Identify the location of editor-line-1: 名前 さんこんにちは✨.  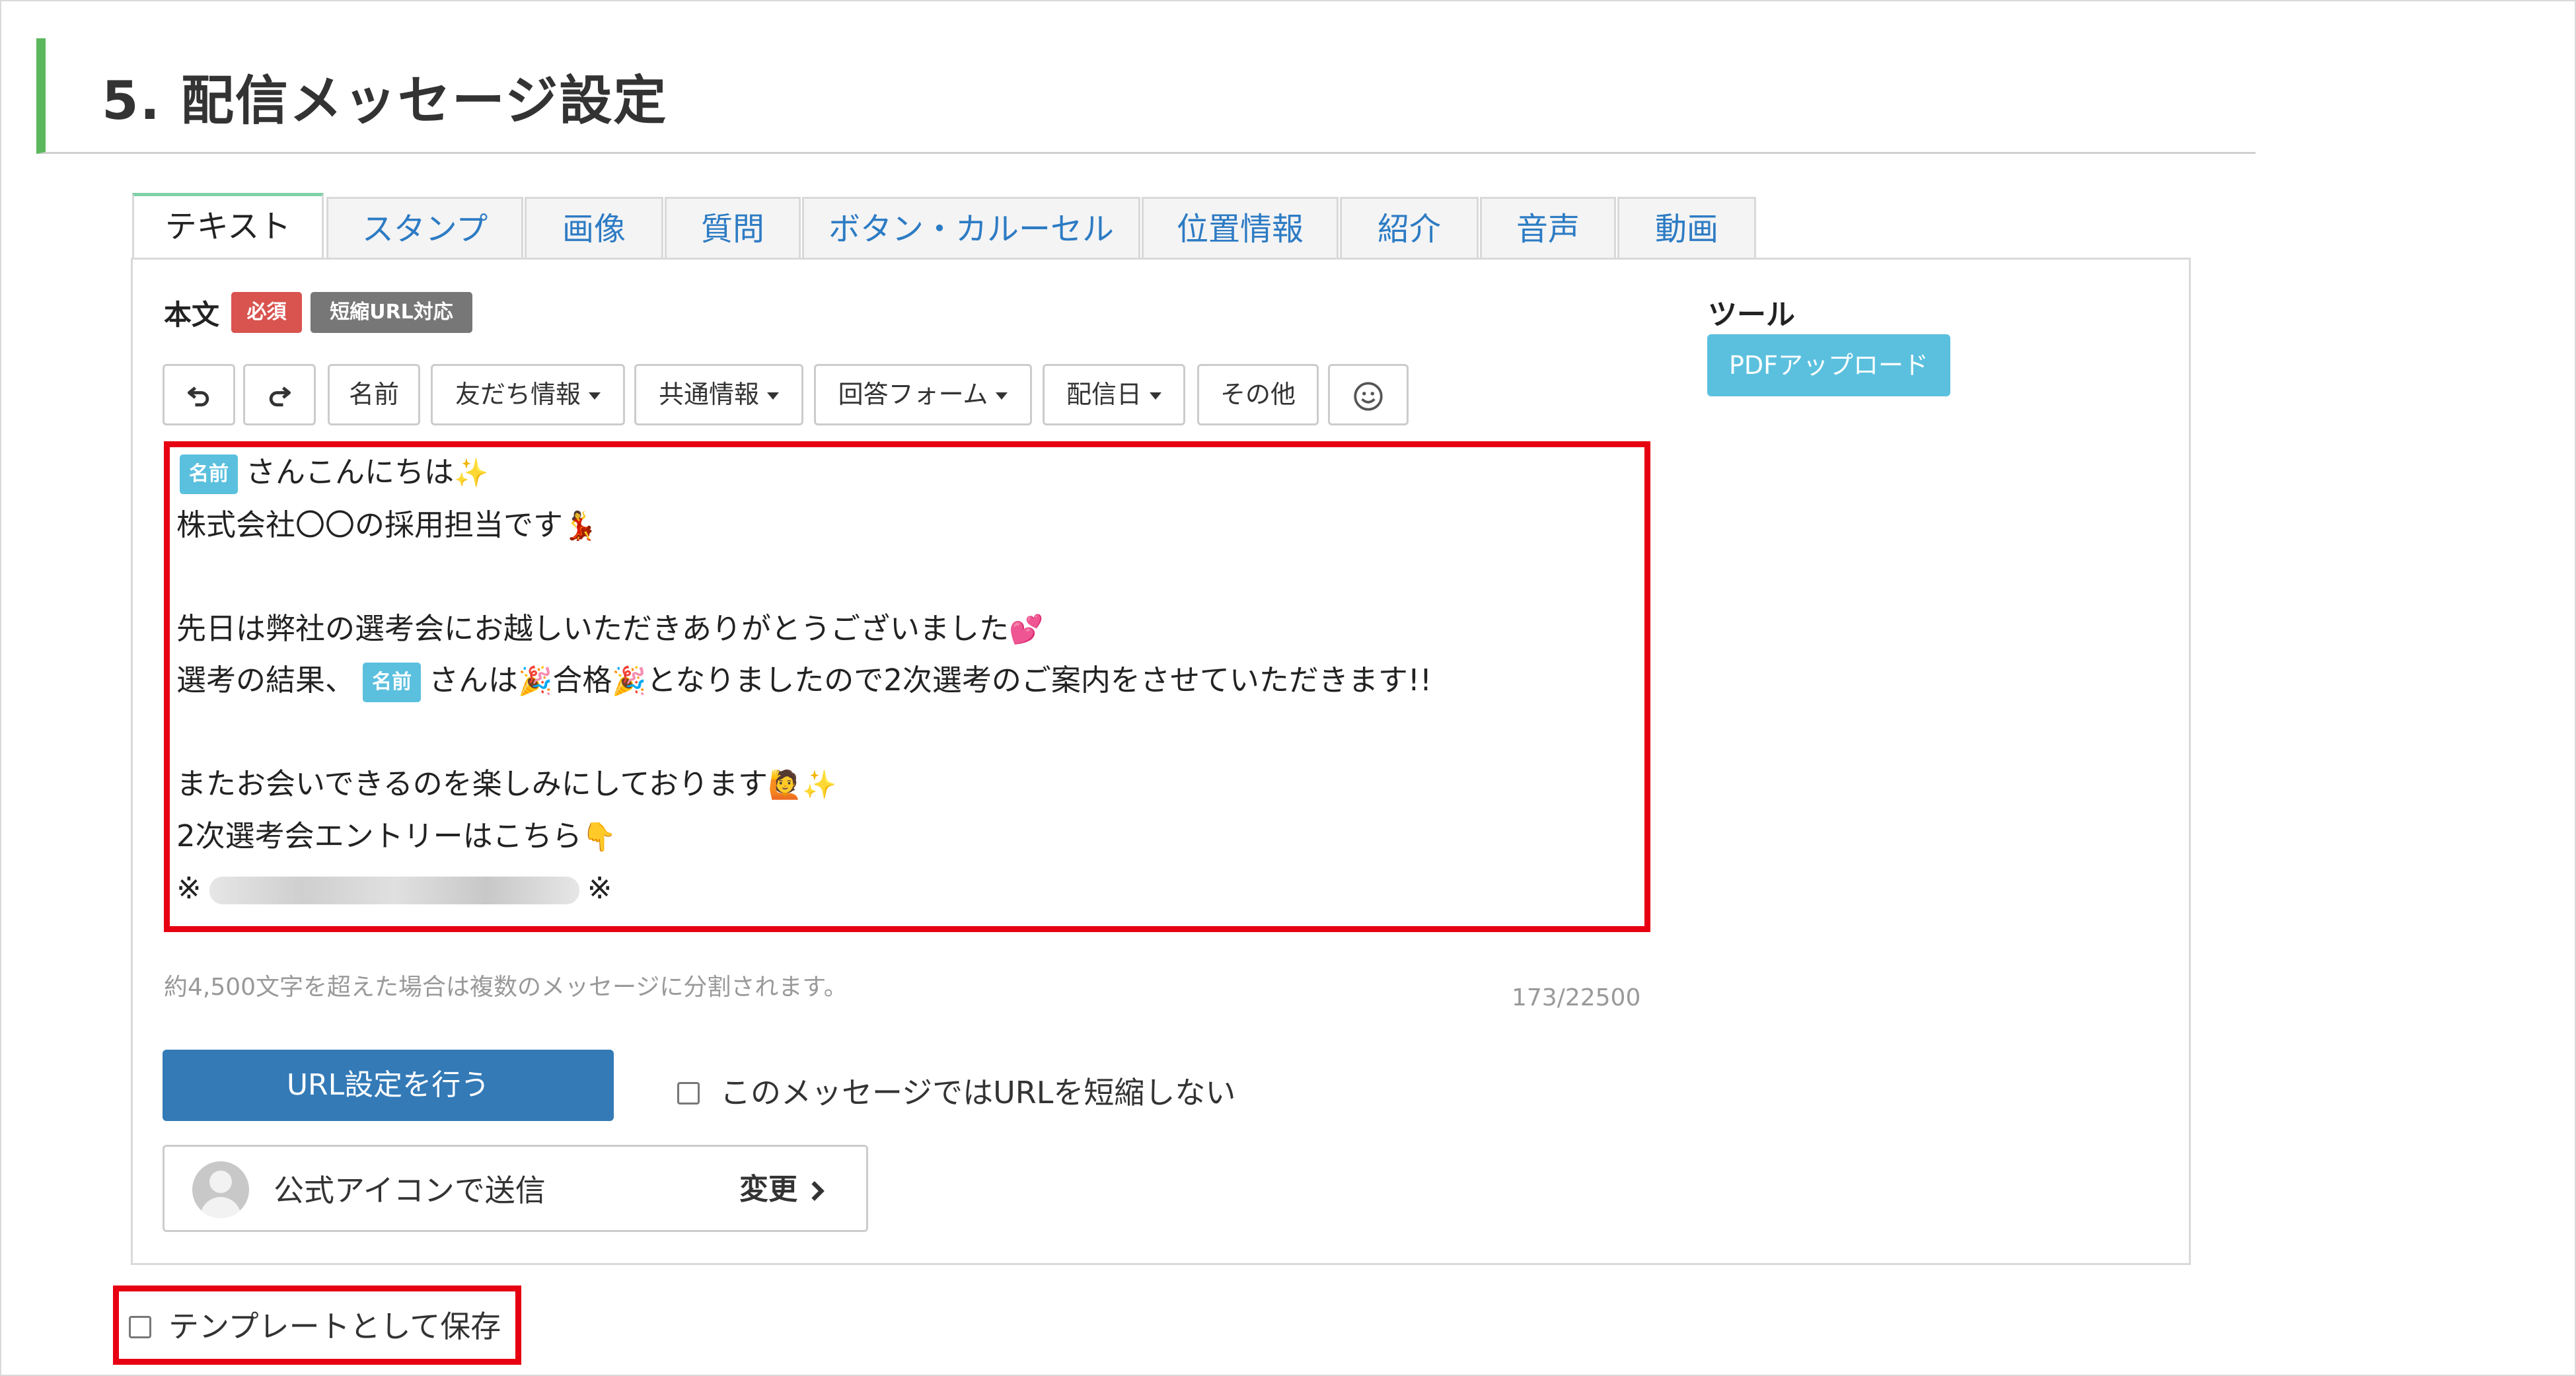
(332, 473).